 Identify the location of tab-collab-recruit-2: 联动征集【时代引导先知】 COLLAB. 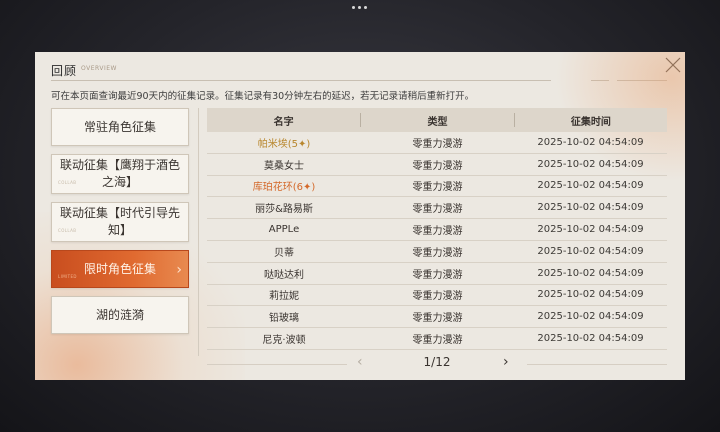
(120, 222).